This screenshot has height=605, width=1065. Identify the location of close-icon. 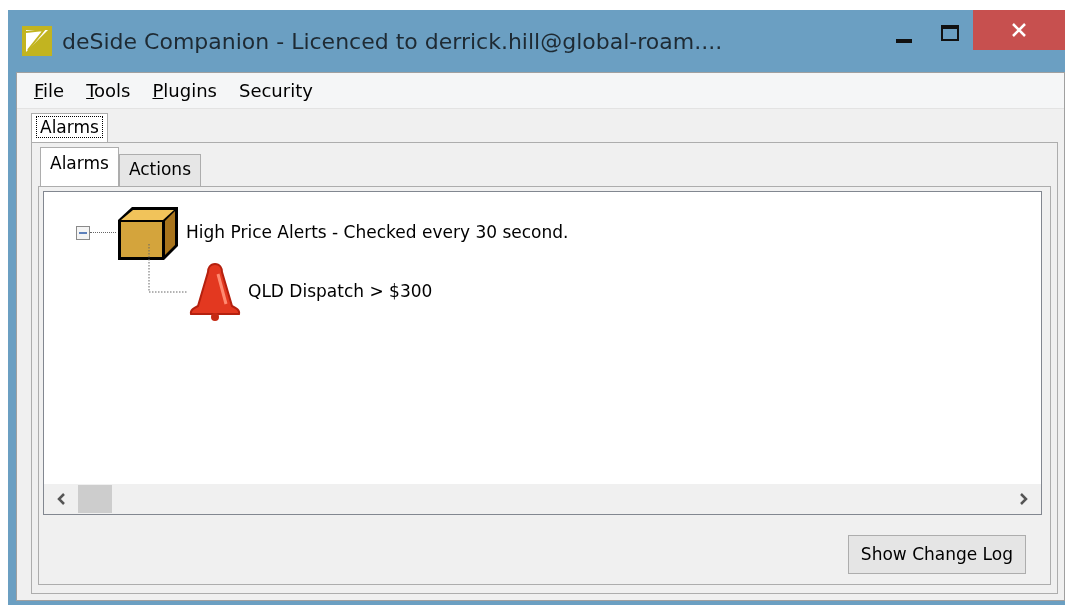
(1019, 30).